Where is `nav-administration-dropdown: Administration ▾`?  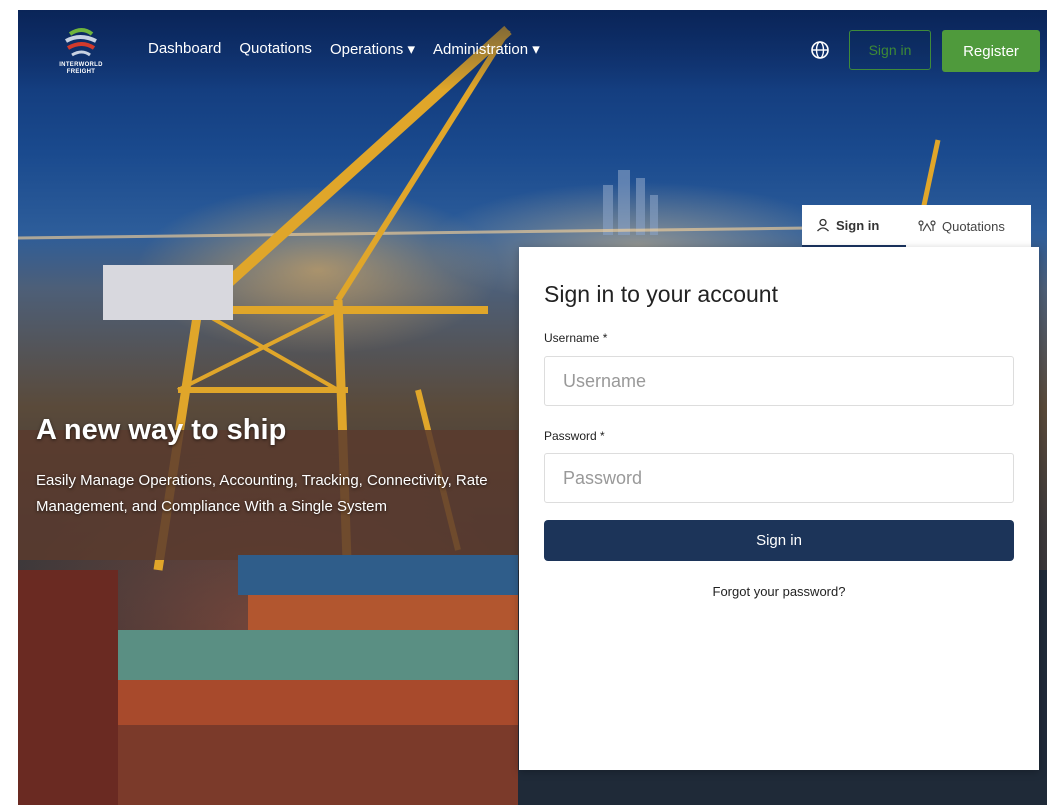
nav-administration-dropdown: Administration ▾ is located at coordinates (486, 49).